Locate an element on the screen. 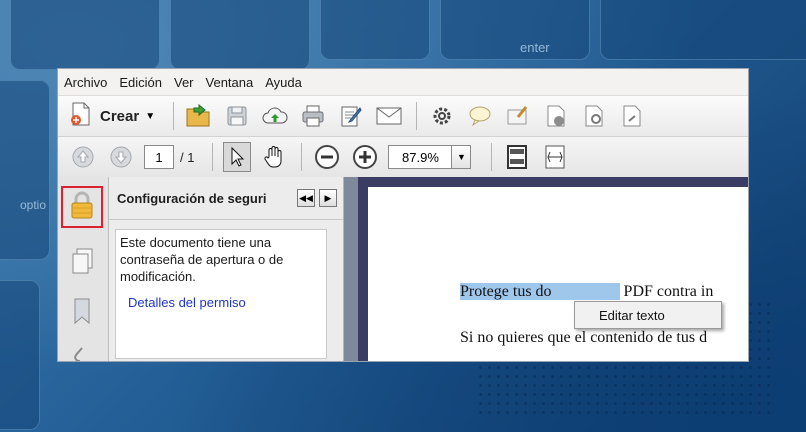 Image resolution: width=806 pixels, height=432 pixels. menu-ayuda: Ayuda is located at coordinates (283, 82).